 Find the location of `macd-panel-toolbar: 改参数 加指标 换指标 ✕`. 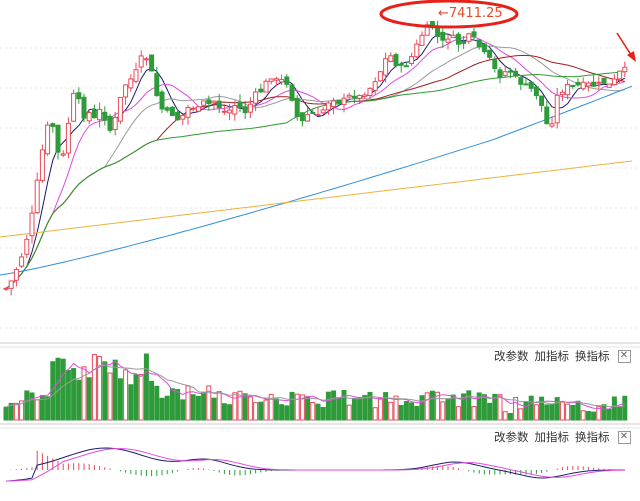

macd-panel-toolbar: 改参数 加指标 换指标 ✕ is located at coordinates (567, 437).